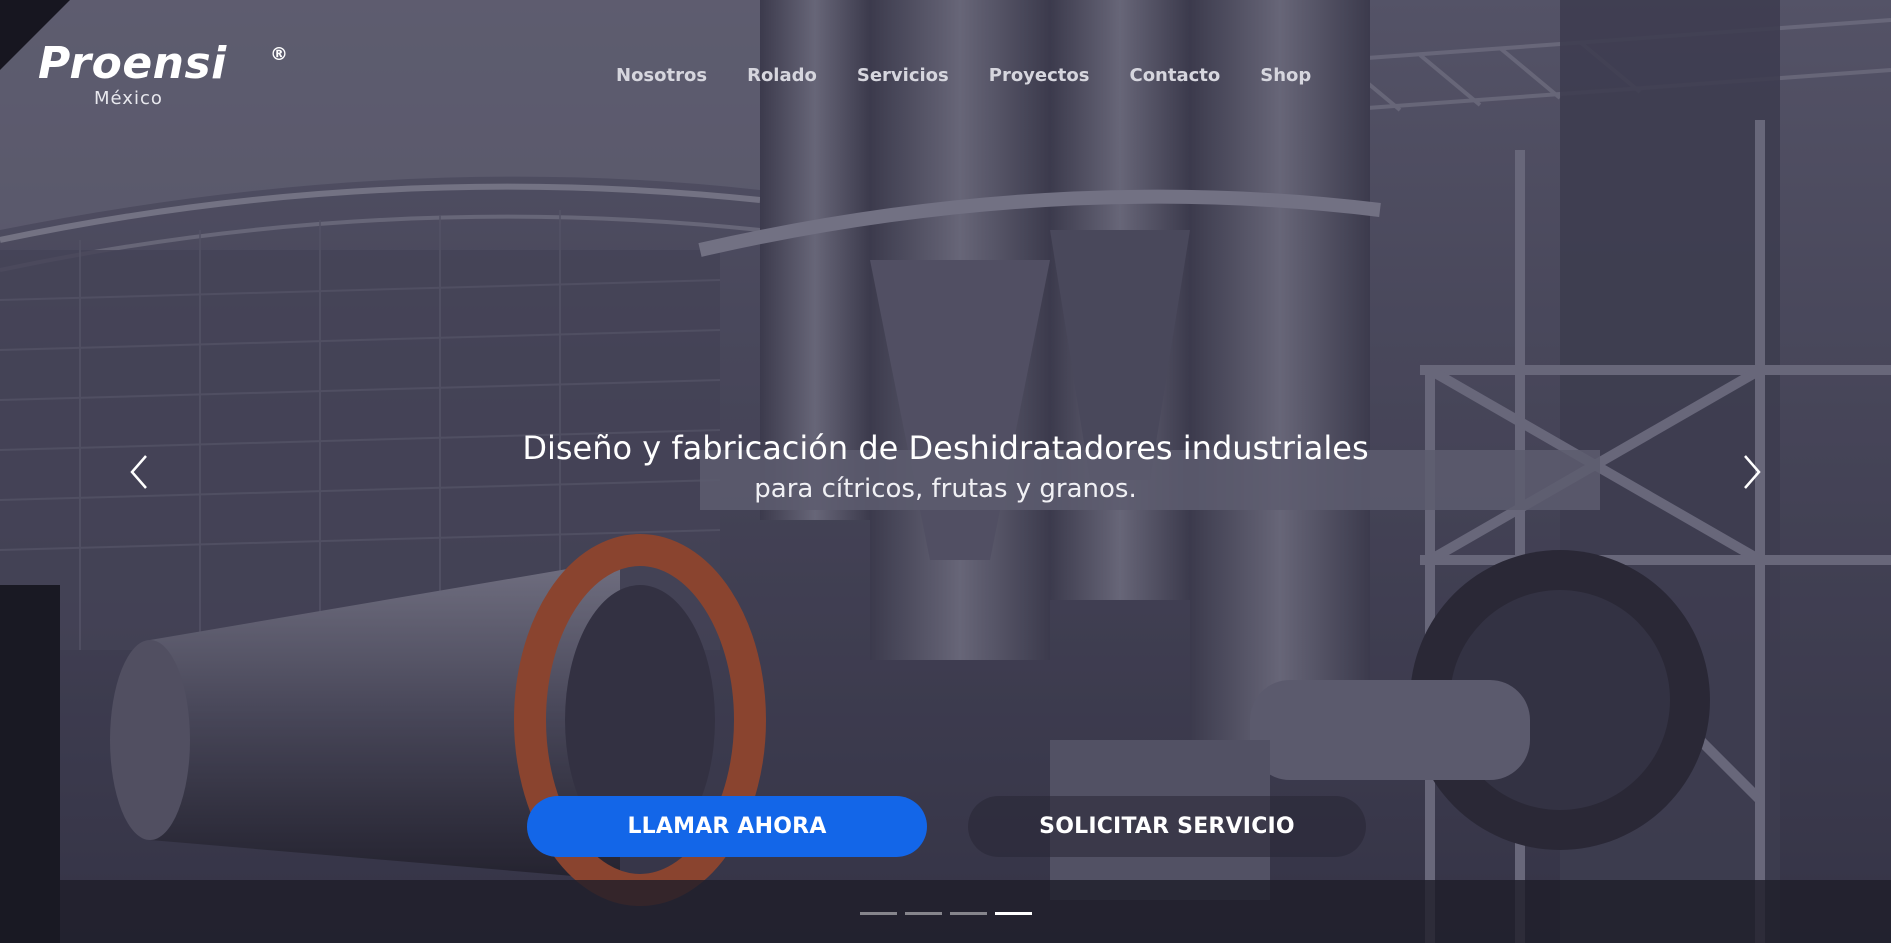 The width and height of the screenshot is (1891, 943). What do you see at coordinates (1039, 76) in the screenshot?
I see `nav-item-proyectos: Proyectos` at bounding box center [1039, 76].